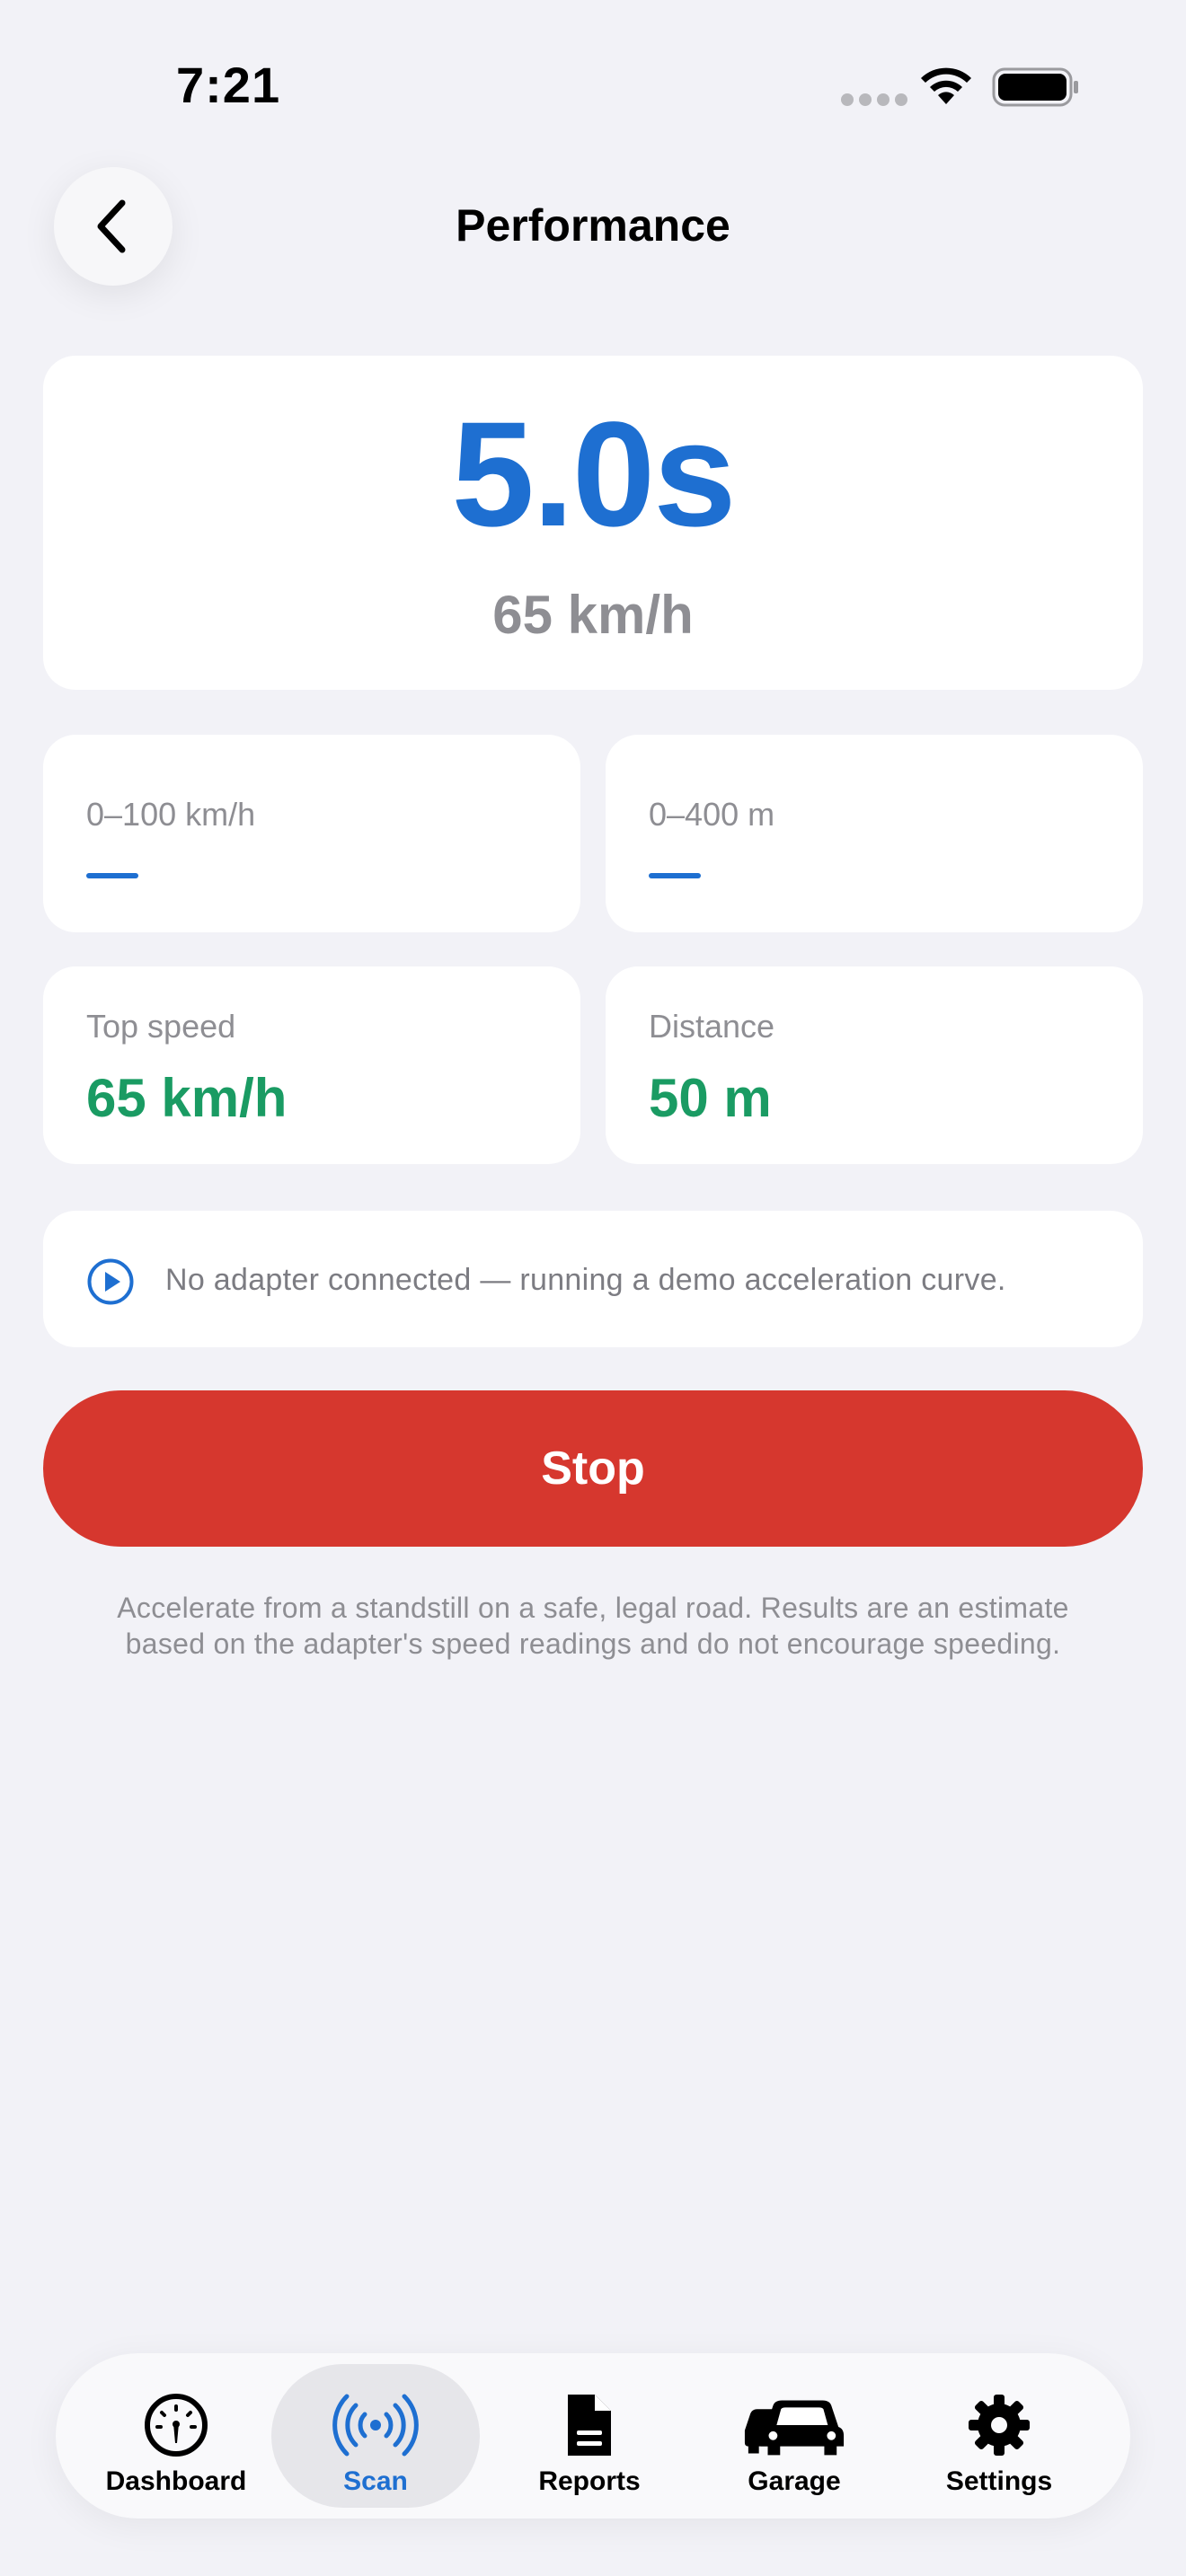 This screenshot has width=1186, height=2576. What do you see at coordinates (1035, 87) in the screenshot?
I see `battery-icon` at bounding box center [1035, 87].